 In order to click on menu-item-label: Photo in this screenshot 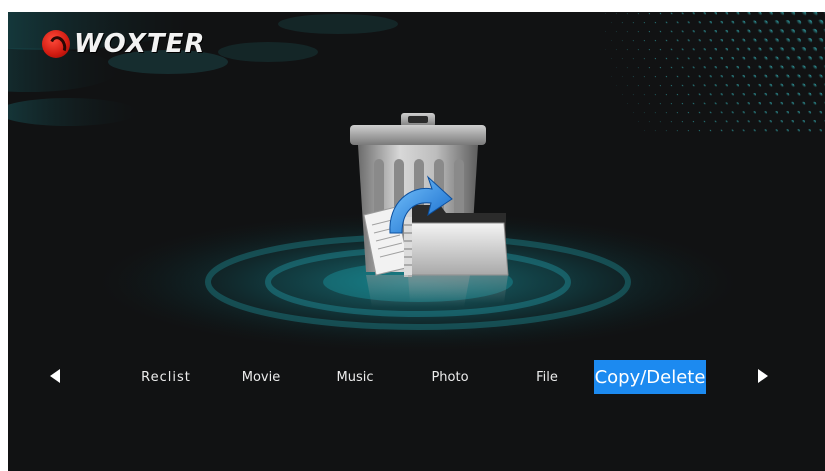, I will do `click(450, 377)`.